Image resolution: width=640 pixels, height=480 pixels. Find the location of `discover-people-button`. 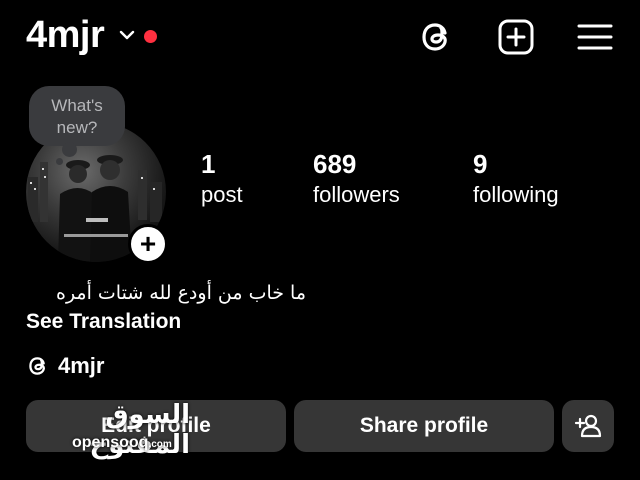

discover-people-button is located at coordinates (588, 426).